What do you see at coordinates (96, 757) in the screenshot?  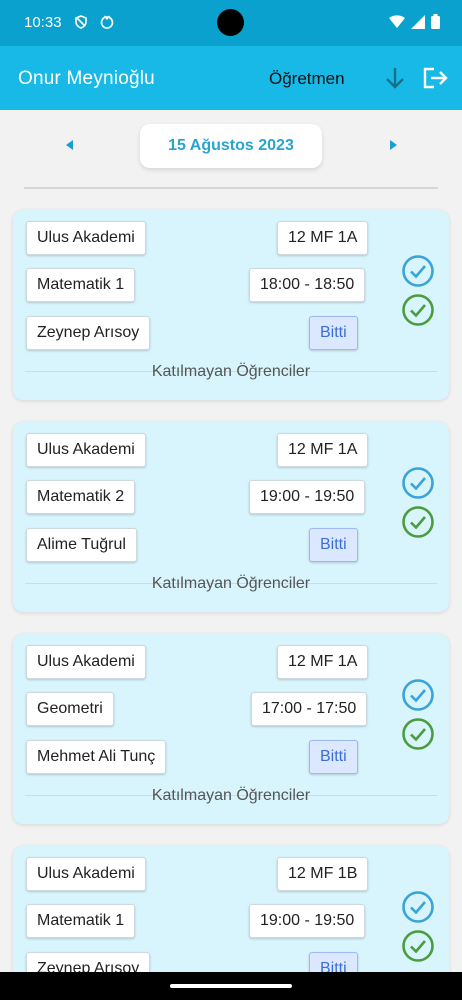 I see `teacher-chip: Mehmet Ali Tunç` at bounding box center [96, 757].